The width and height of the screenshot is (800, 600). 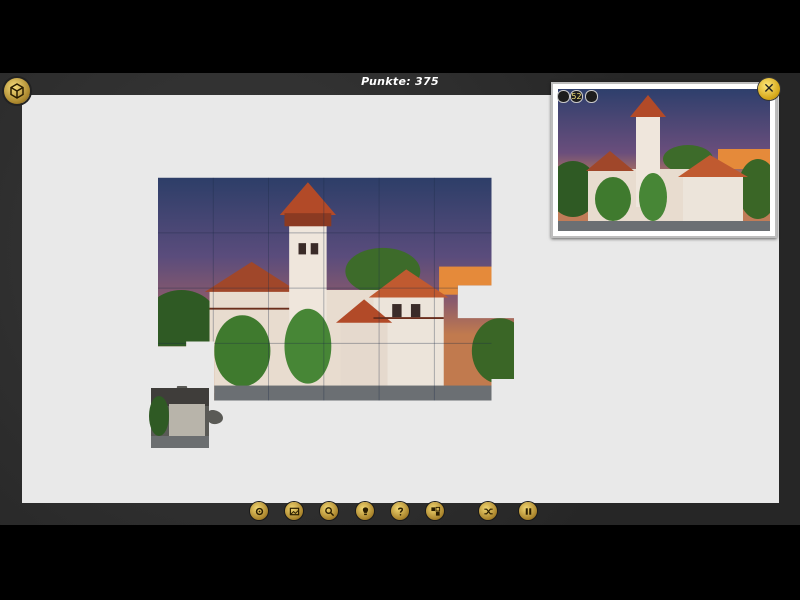 I want to click on pause-button, so click(x=528, y=511).